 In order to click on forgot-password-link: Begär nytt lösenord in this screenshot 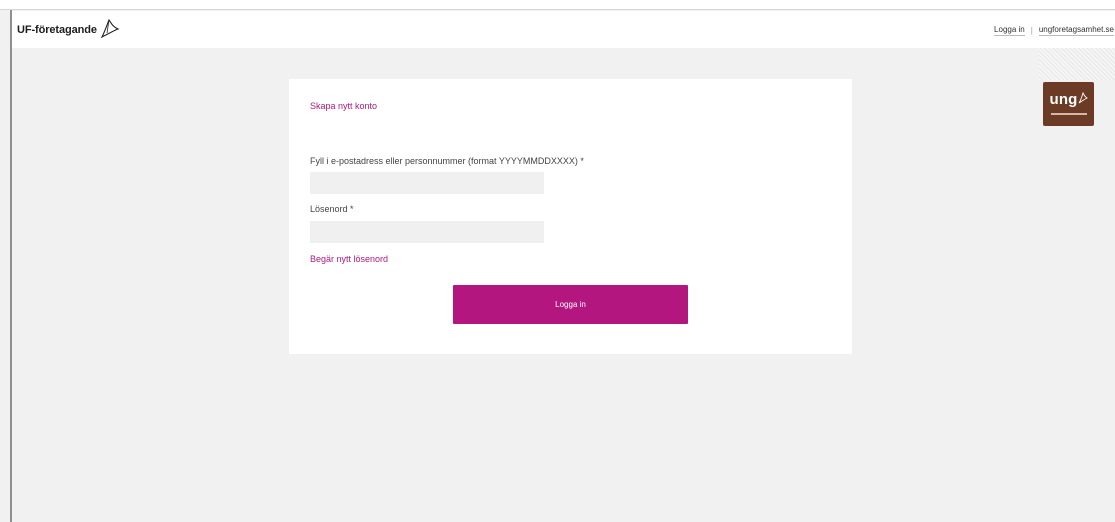, I will do `click(349, 259)`.